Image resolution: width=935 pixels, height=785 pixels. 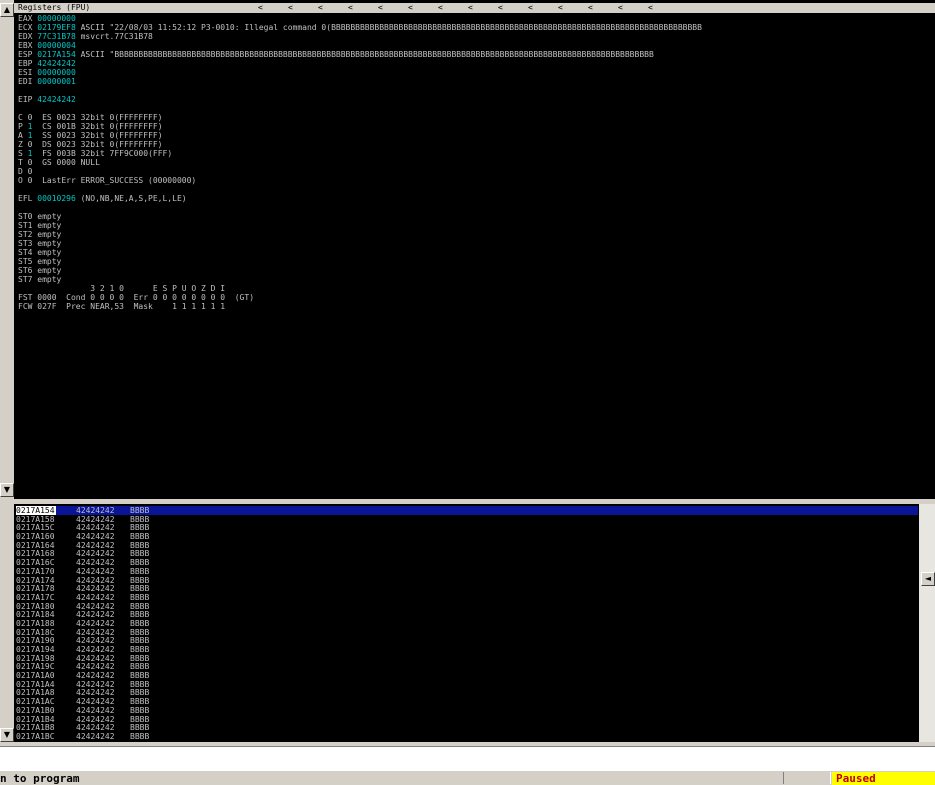 What do you see at coordinates (360, 18) in the screenshot?
I see `register-line: EAX 00000000` at bounding box center [360, 18].